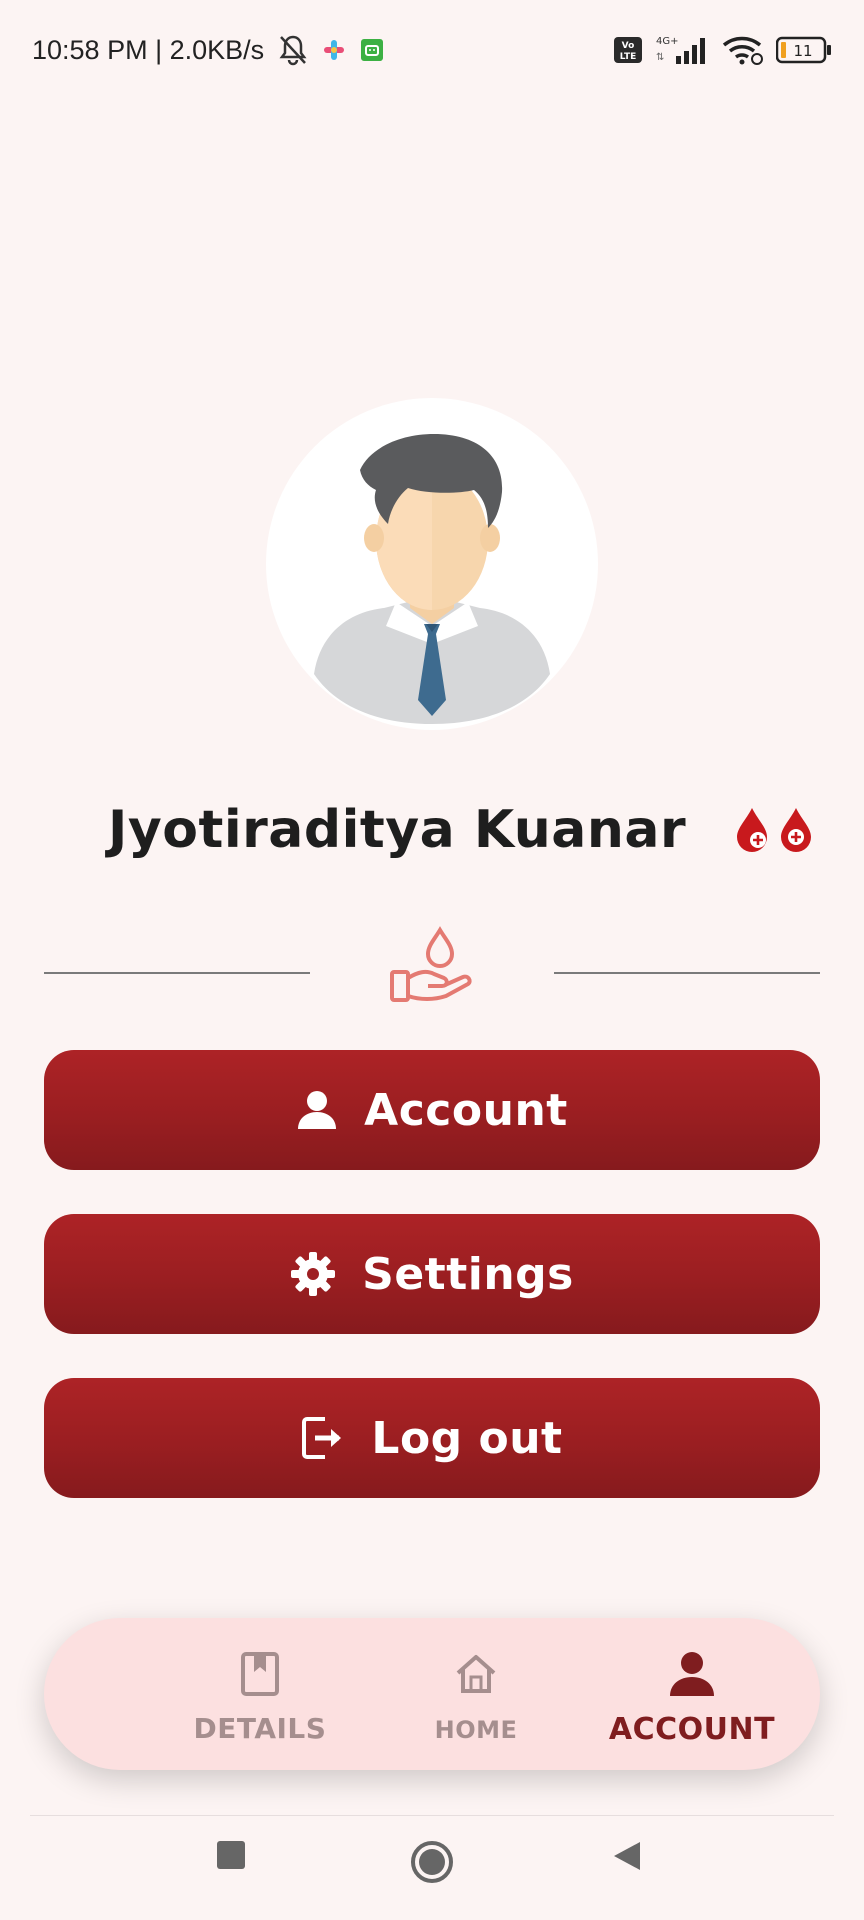  I want to click on divider-right, so click(687, 973).